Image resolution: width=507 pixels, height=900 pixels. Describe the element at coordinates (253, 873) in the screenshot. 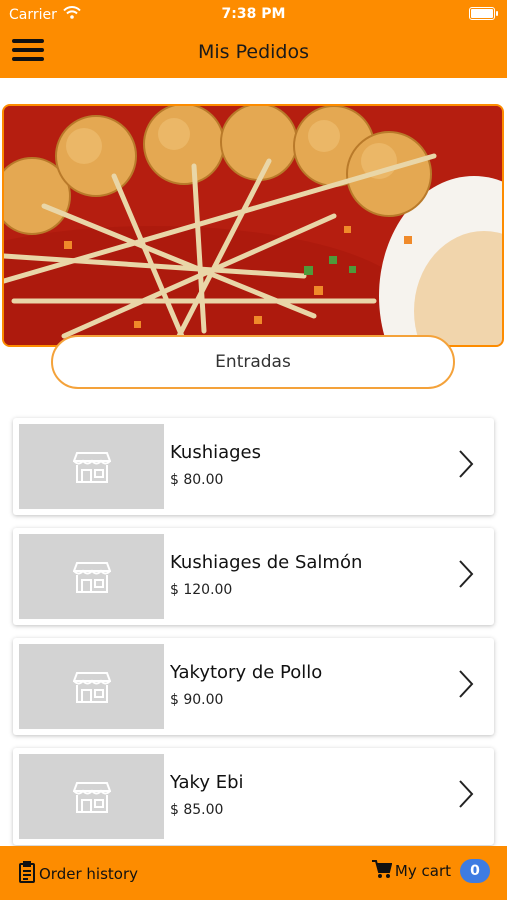

I see `bottom-bar: Order history My cart 0` at that location.